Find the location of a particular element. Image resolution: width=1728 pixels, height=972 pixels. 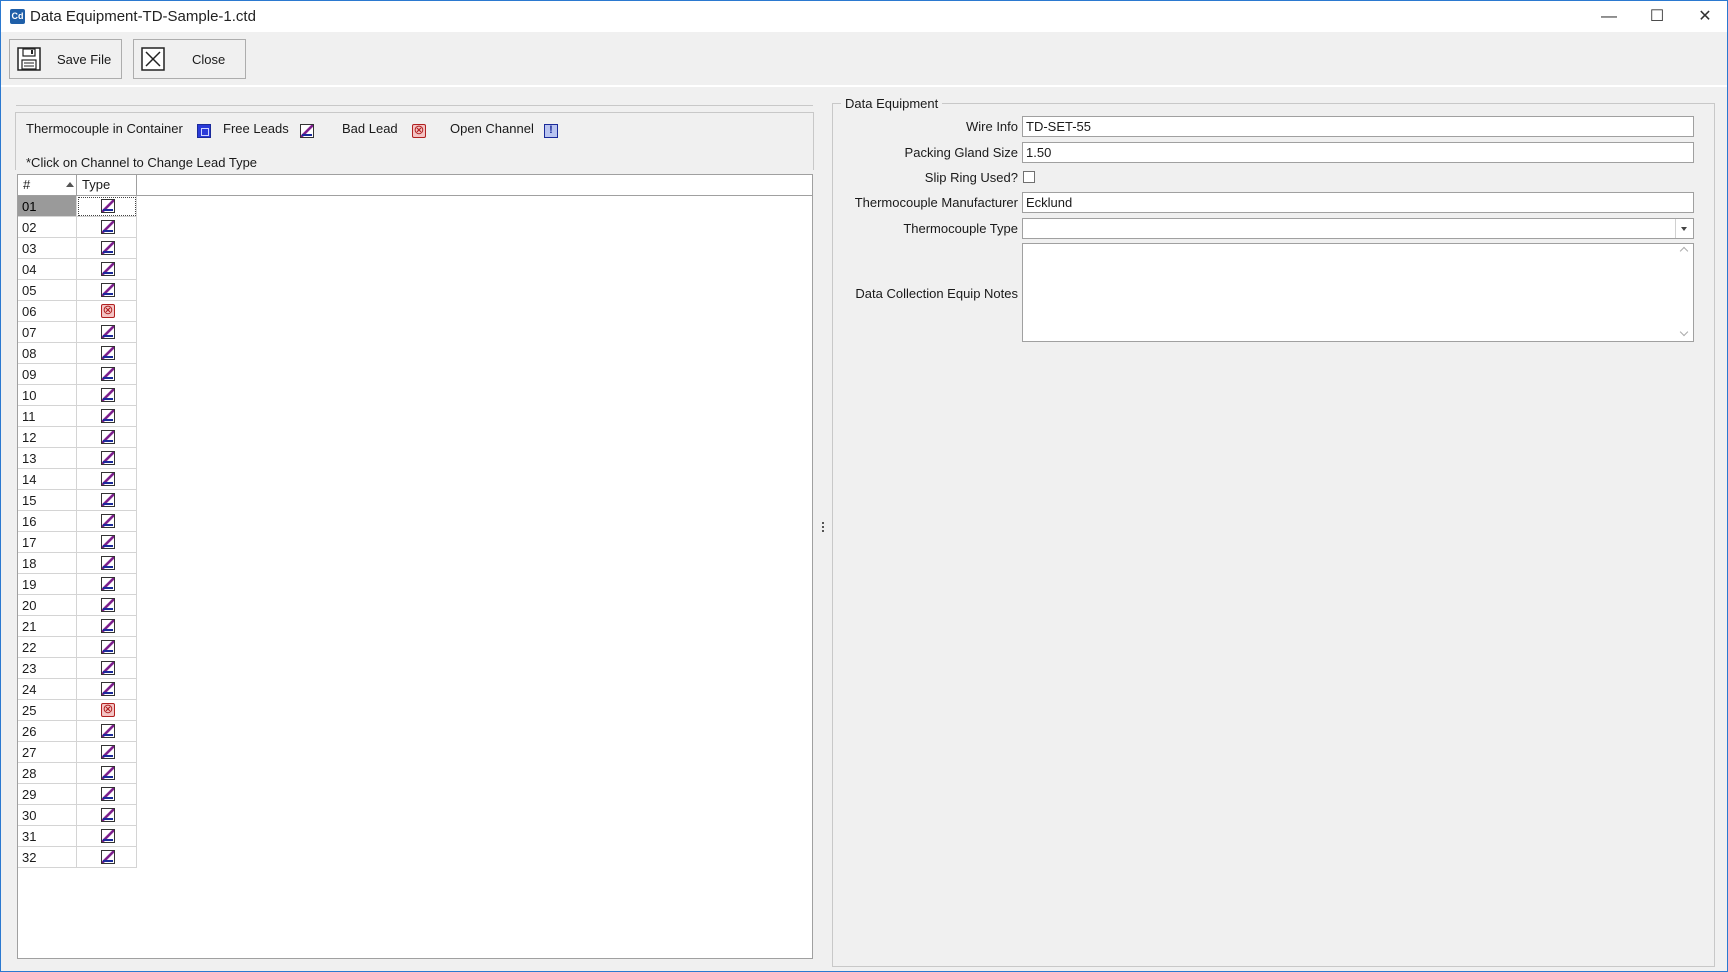

table-row: 07 is located at coordinates (78, 332).